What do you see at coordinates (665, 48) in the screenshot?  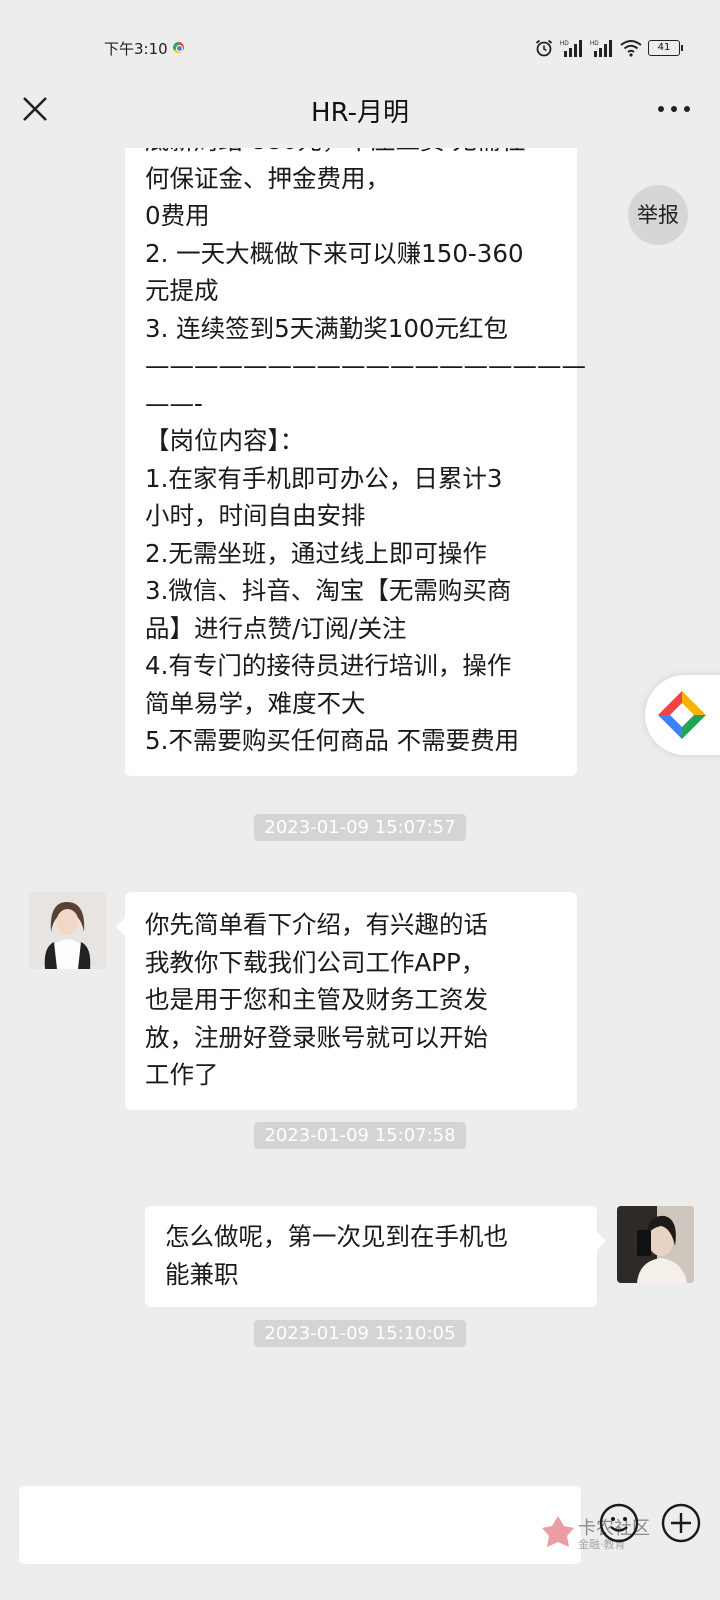 I see `battery-indicator: 41` at bounding box center [665, 48].